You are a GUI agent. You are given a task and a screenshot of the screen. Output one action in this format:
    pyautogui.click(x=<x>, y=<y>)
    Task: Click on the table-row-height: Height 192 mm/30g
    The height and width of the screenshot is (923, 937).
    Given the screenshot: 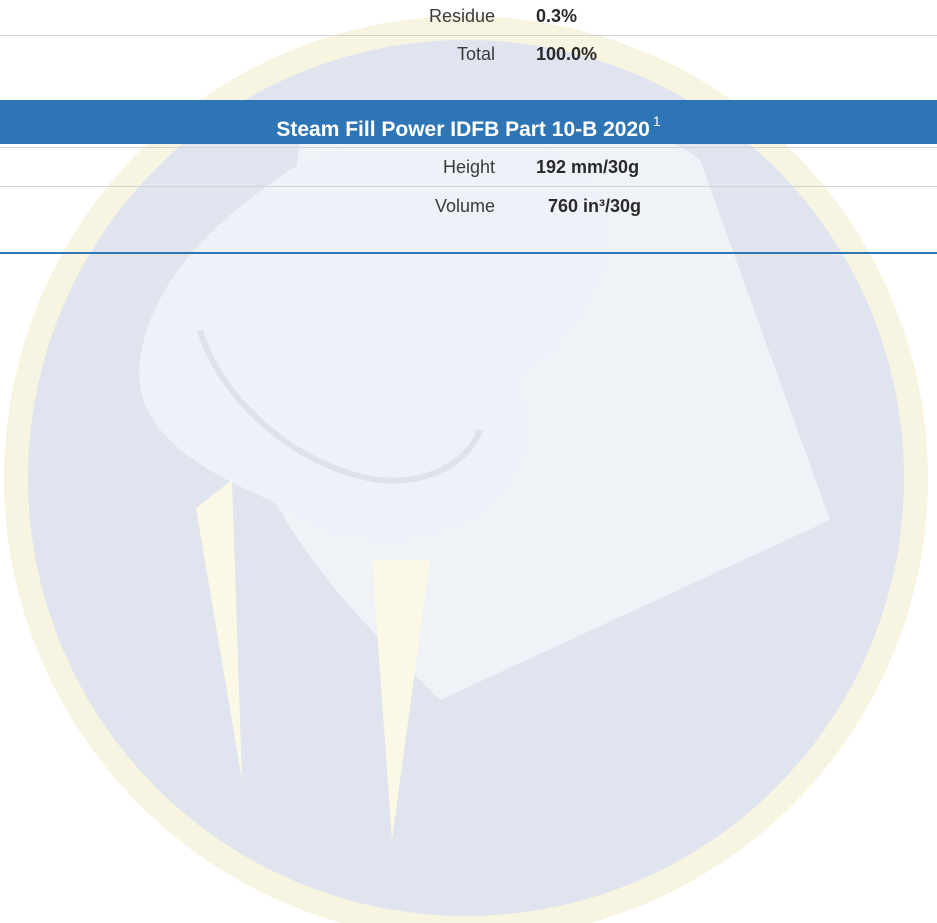 What is the action you would take?
    pyautogui.click(x=468, y=170)
    